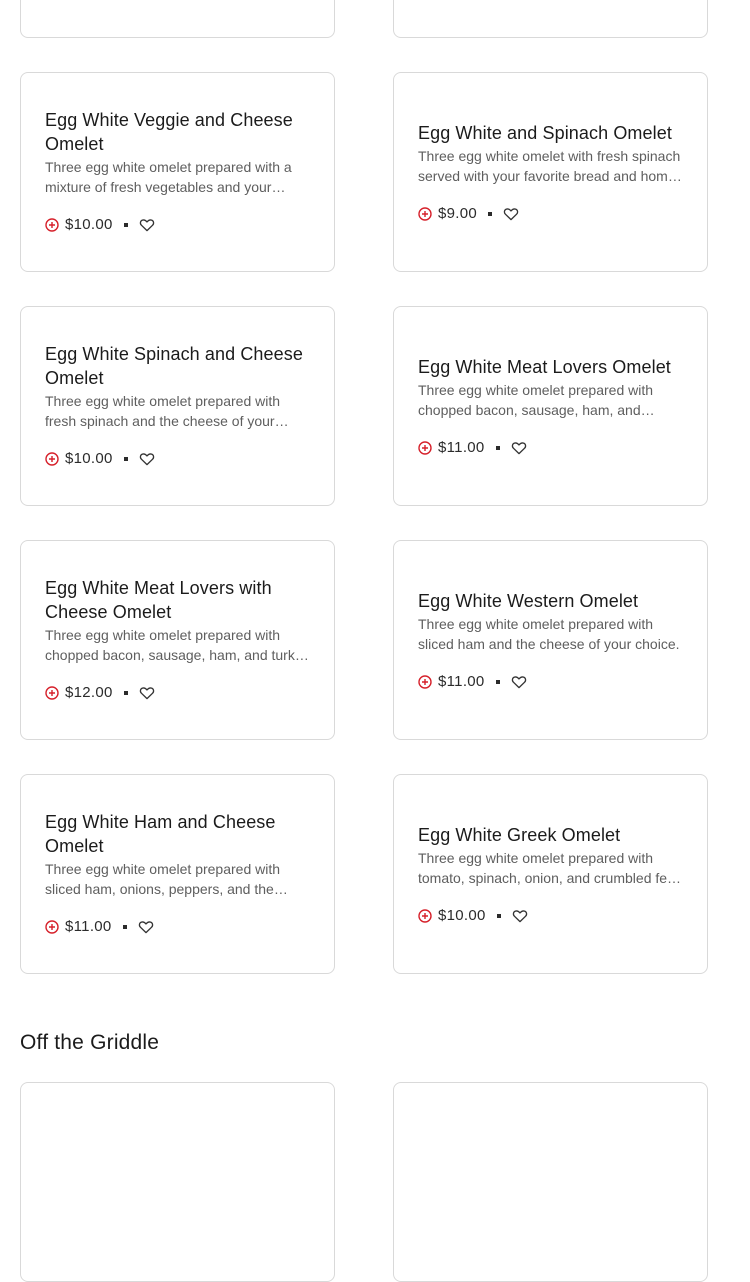  What do you see at coordinates (90, 1042) in the screenshot?
I see `section-heading: Off the Griddle` at bounding box center [90, 1042].